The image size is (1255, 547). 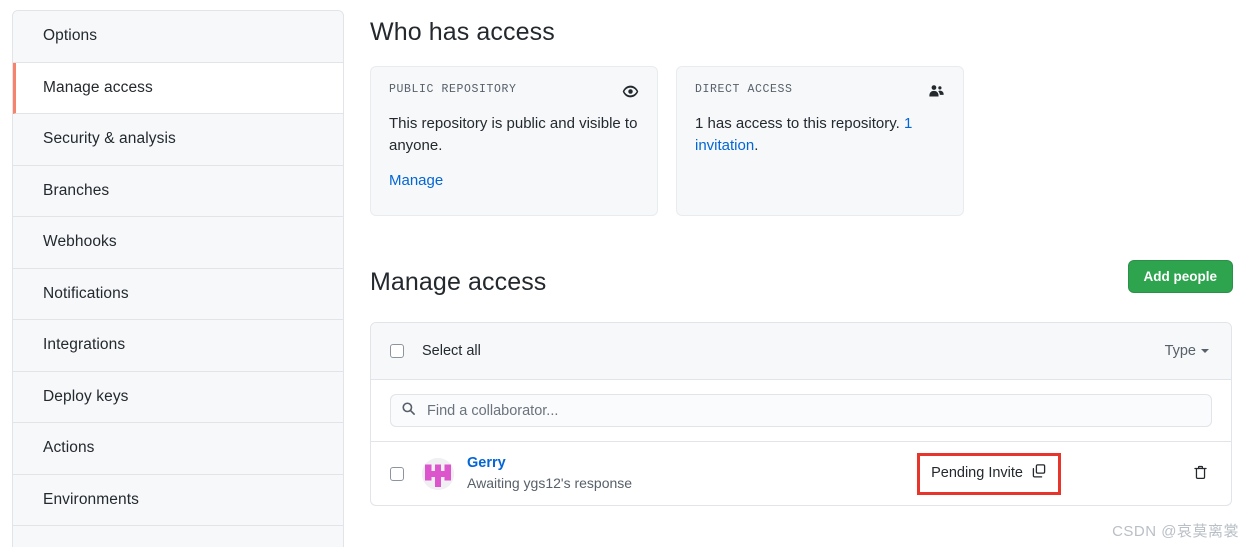 What do you see at coordinates (178, 500) in the screenshot?
I see `sidebar-item-environments: Environments` at bounding box center [178, 500].